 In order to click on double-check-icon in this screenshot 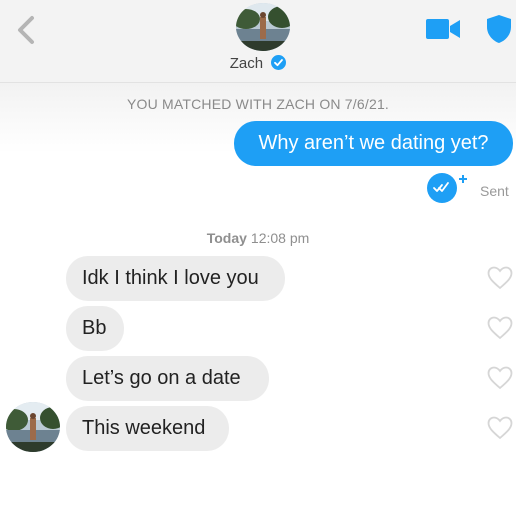, I will do `click(447, 188)`.